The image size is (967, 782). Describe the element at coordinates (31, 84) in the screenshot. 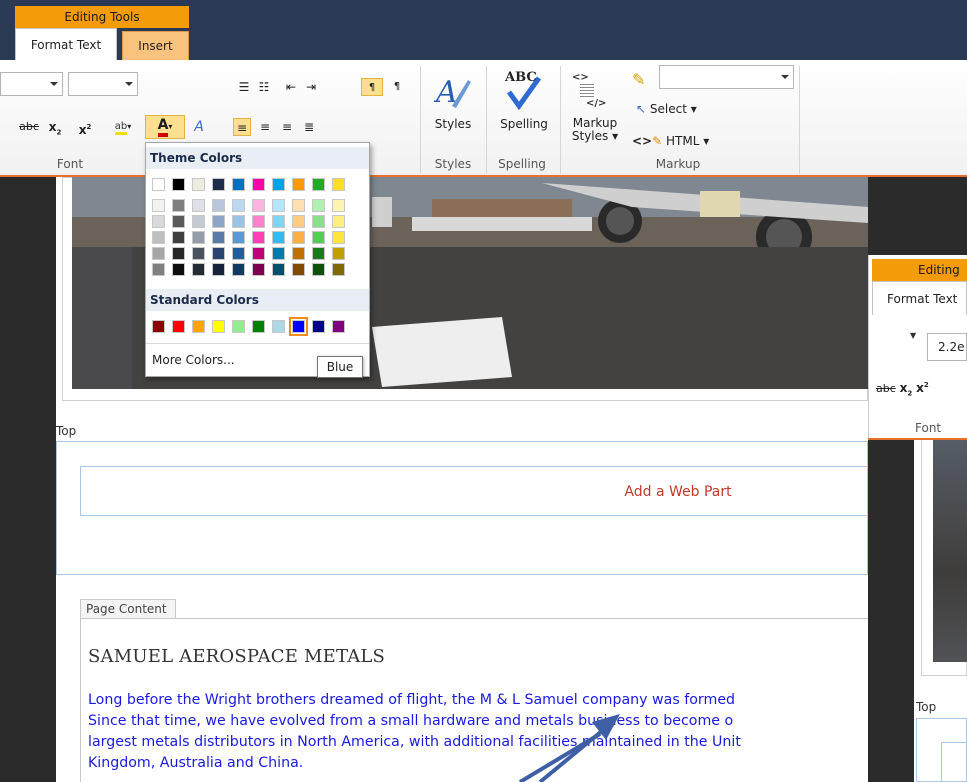

I see `font-family-combo` at that location.